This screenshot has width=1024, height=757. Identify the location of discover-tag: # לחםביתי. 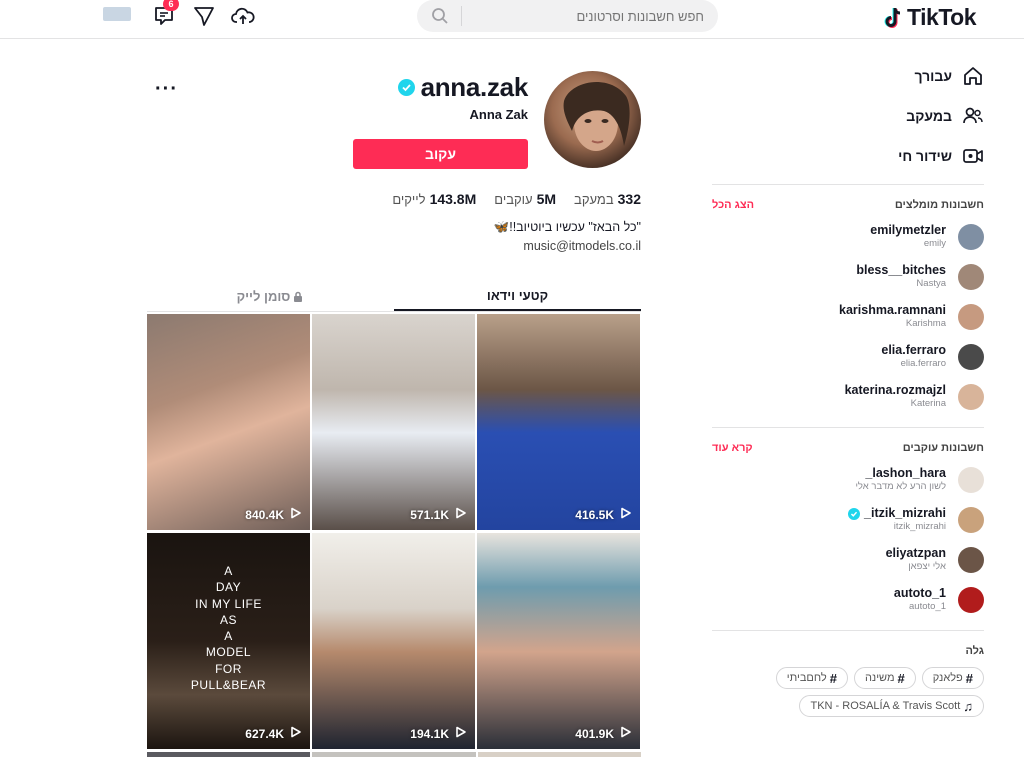
(811, 678).